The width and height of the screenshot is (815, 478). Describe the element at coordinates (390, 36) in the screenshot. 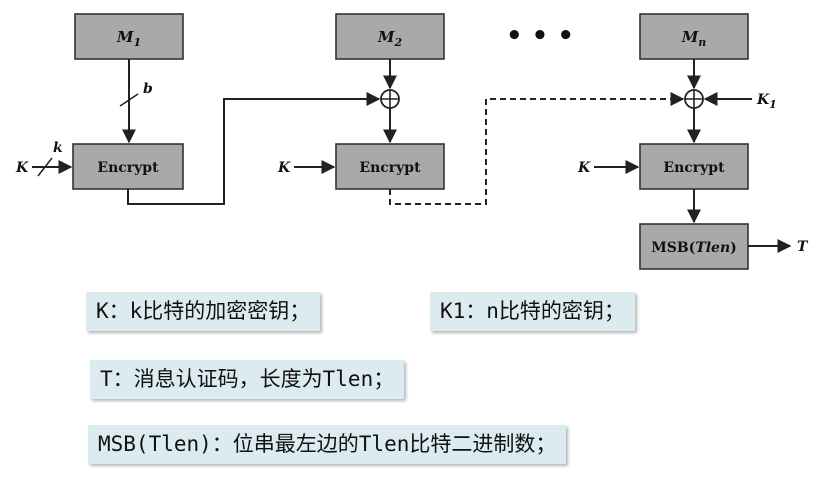

I see `message-block-m2: M2` at that location.